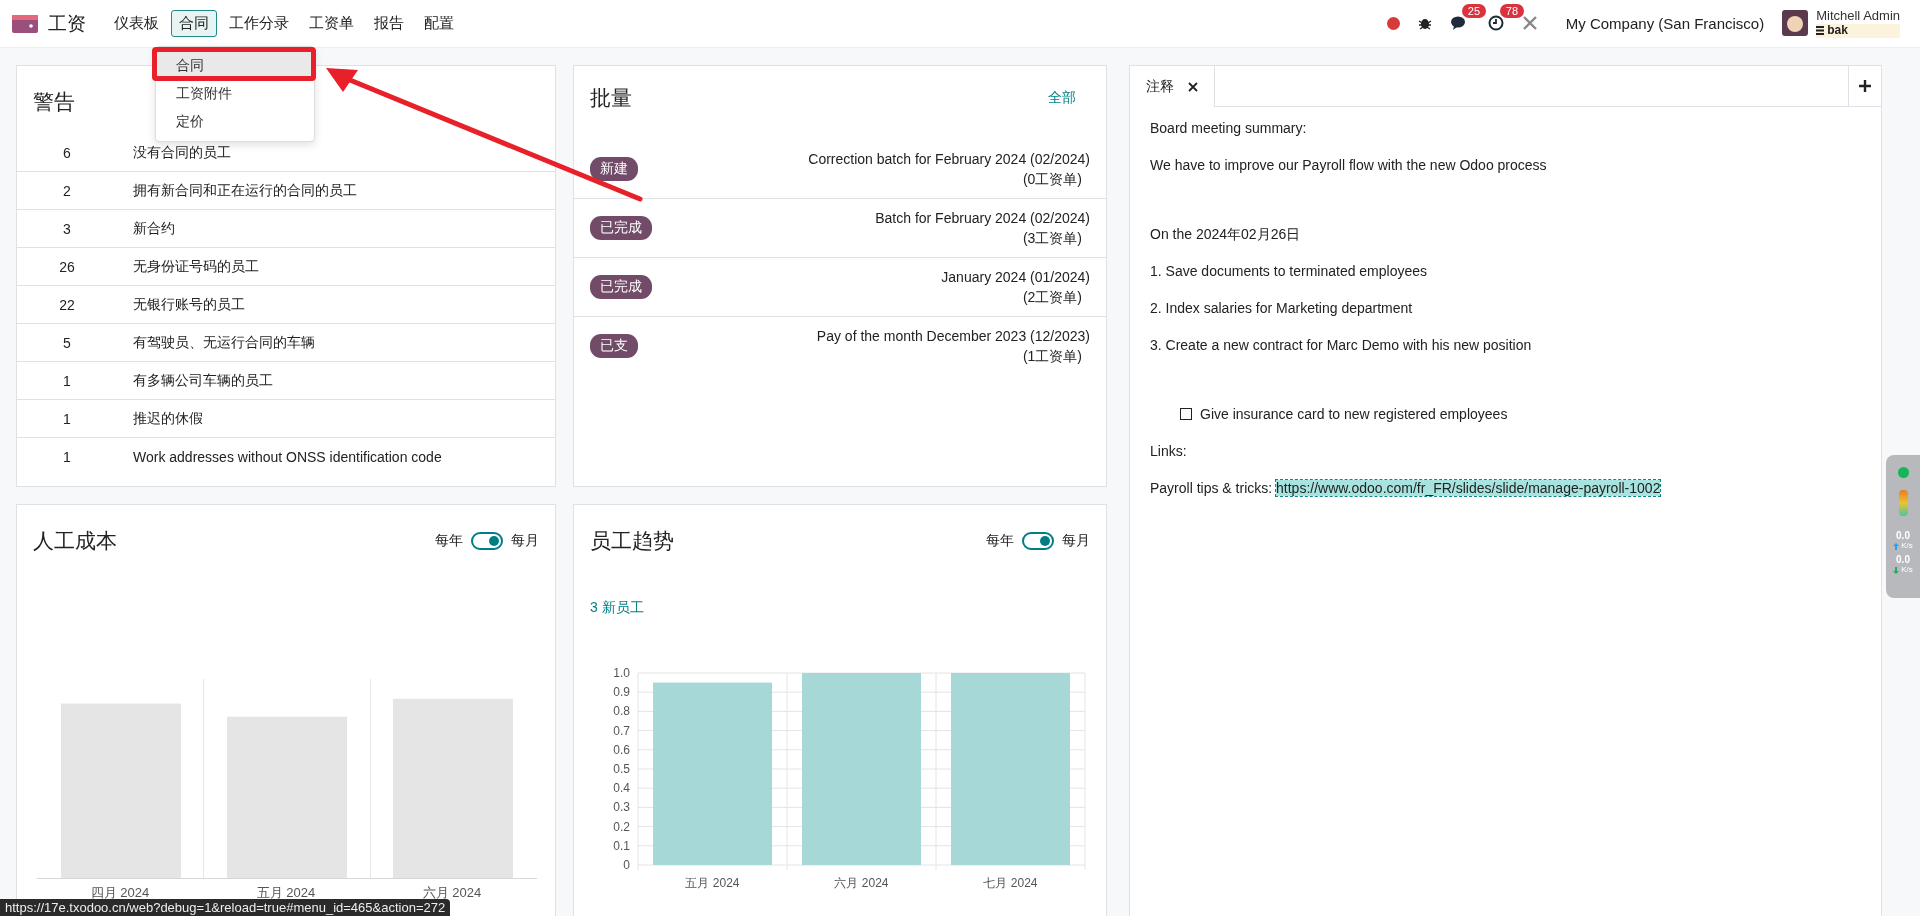  I want to click on status-url-tooltip: https://17e.txodoo.cn/web?debug=1&reload=true#menu_id=465&action=272, so click(225, 907).